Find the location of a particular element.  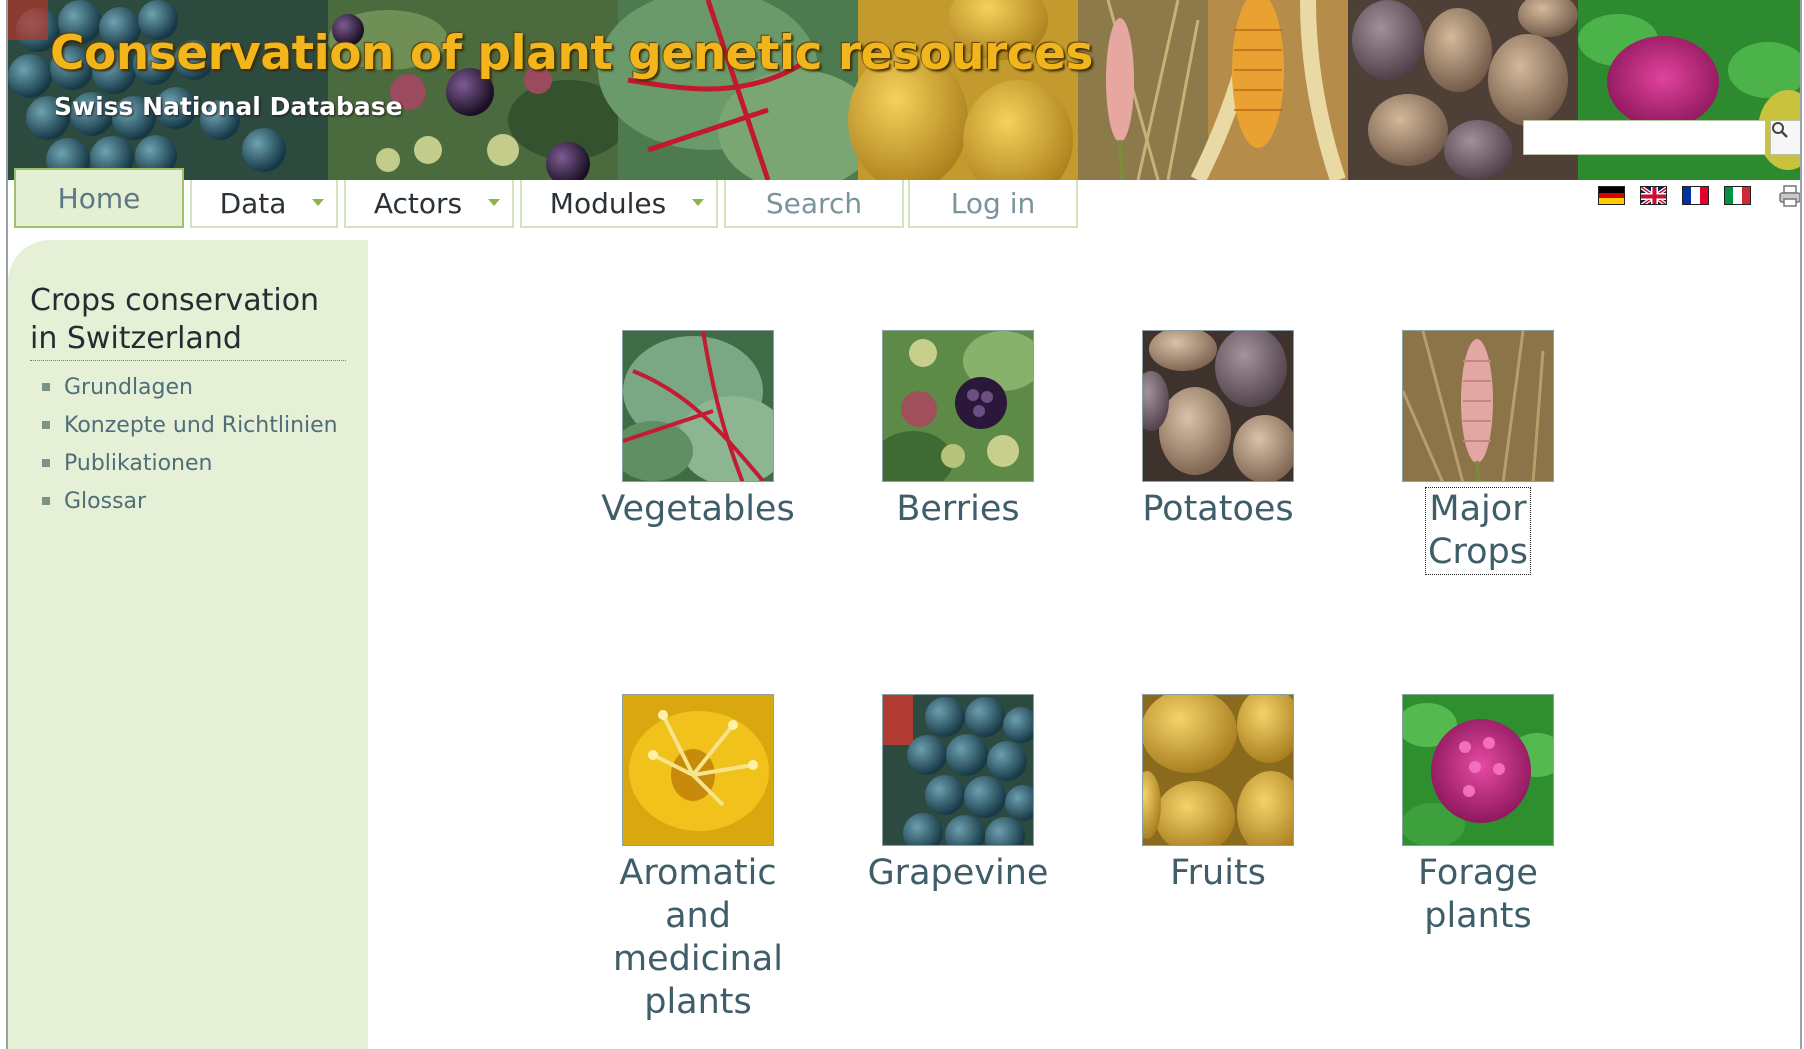

sidebar-link-publikationen: Publikationen is located at coordinates (190, 463).